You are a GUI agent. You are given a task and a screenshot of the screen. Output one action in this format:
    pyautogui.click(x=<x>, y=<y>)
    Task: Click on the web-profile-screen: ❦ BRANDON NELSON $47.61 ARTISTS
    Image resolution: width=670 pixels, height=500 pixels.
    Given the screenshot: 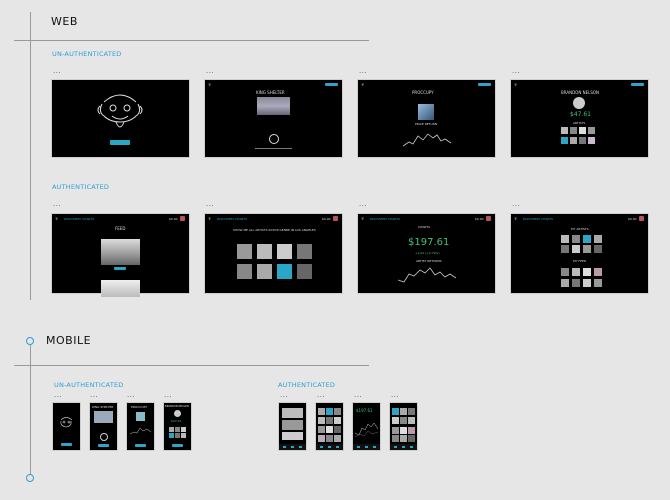 What is the action you would take?
    pyautogui.click(x=579, y=118)
    